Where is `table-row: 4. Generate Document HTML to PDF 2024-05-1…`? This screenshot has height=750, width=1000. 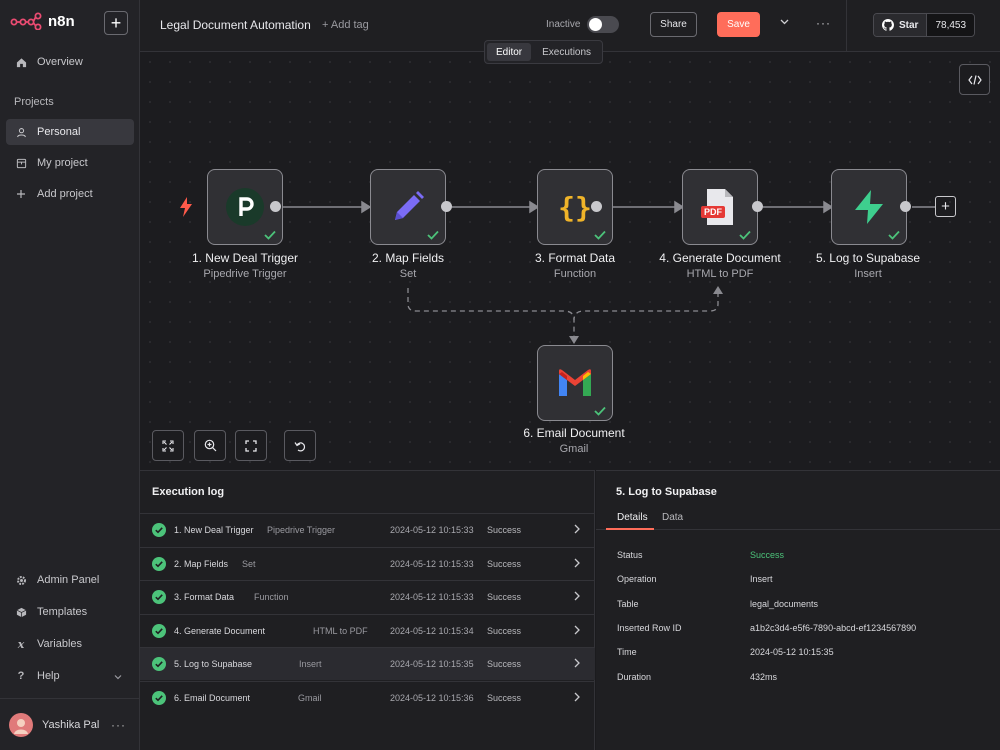 table-row: 4. Generate Document HTML to PDF 2024-05-1… is located at coordinates (367, 630).